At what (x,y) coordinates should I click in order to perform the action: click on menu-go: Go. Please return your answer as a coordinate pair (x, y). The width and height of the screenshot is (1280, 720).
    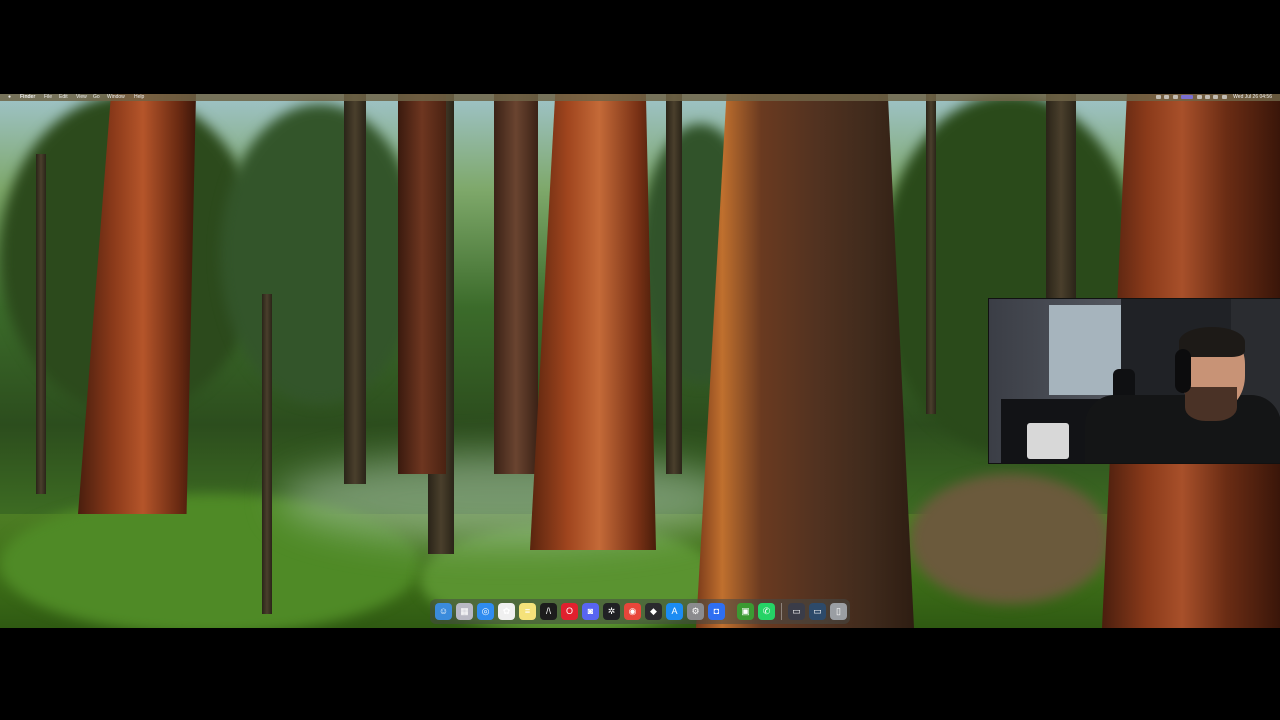
    Looking at the image, I should click on (96, 97).